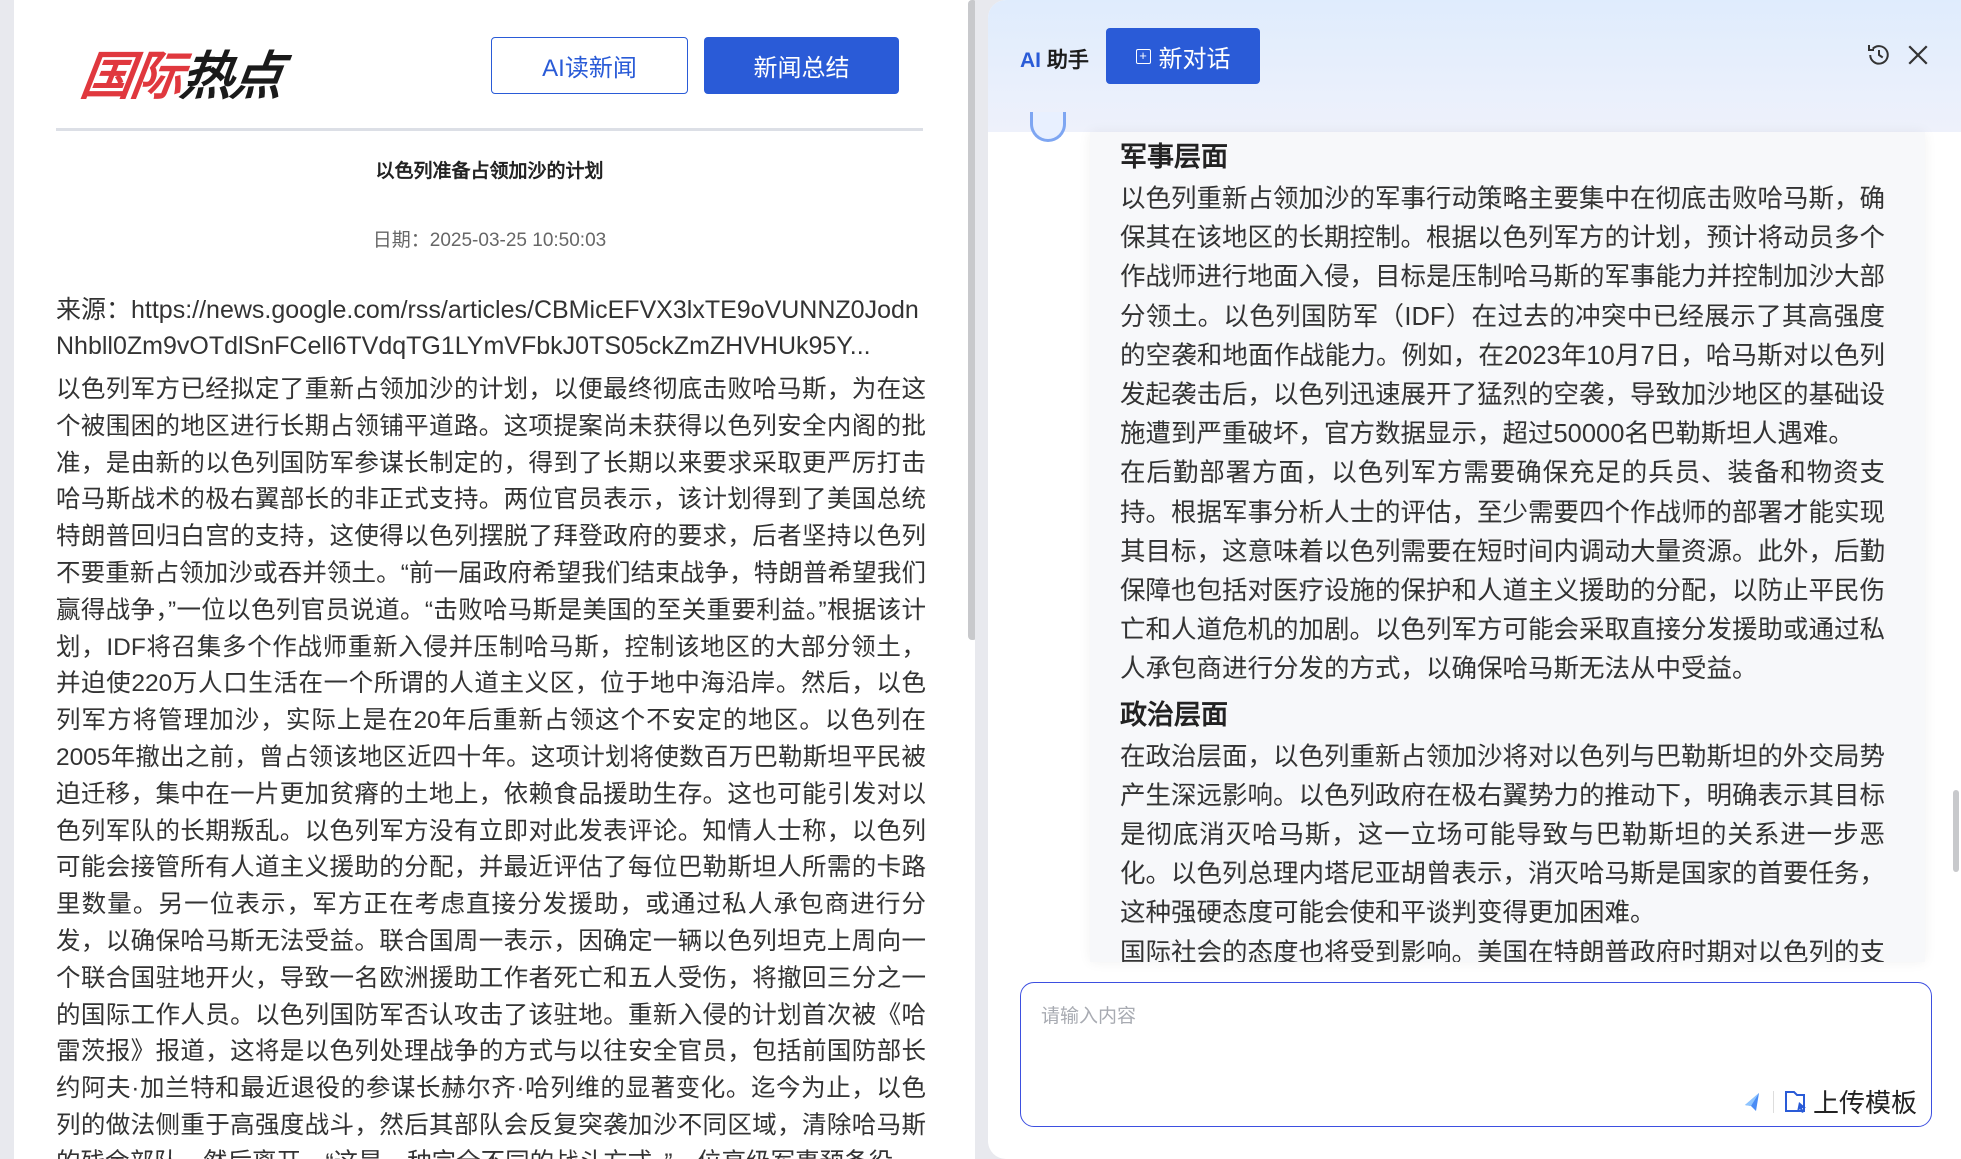 This screenshot has height=1159, width=1961. What do you see at coordinates (489, 171) in the screenshot?
I see `article-title: 以色列准备占领加沙的计划` at bounding box center [489, 171].